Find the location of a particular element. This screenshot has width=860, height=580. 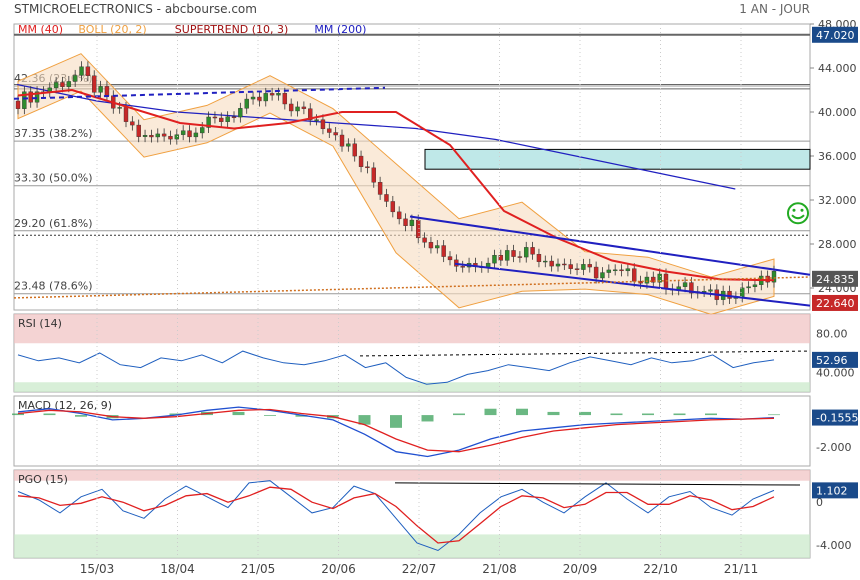

y-tick-label: 28.000 is located at coordinates (837, 244).